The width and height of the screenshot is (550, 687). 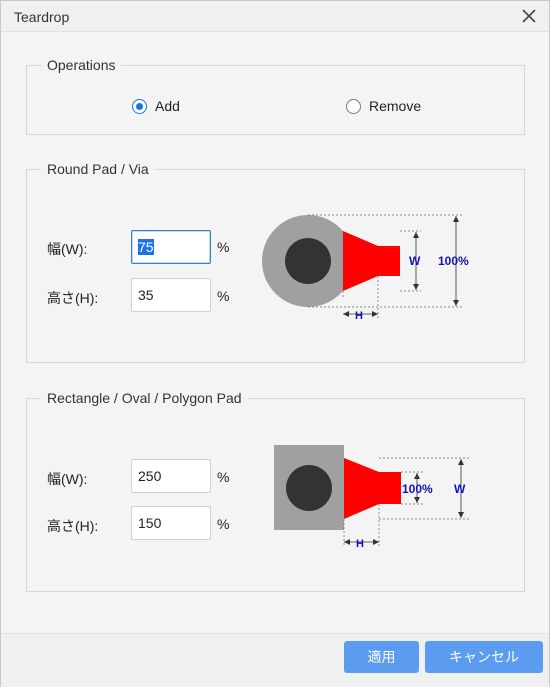 I want to click on close-icon, so click(x=529, y=16).